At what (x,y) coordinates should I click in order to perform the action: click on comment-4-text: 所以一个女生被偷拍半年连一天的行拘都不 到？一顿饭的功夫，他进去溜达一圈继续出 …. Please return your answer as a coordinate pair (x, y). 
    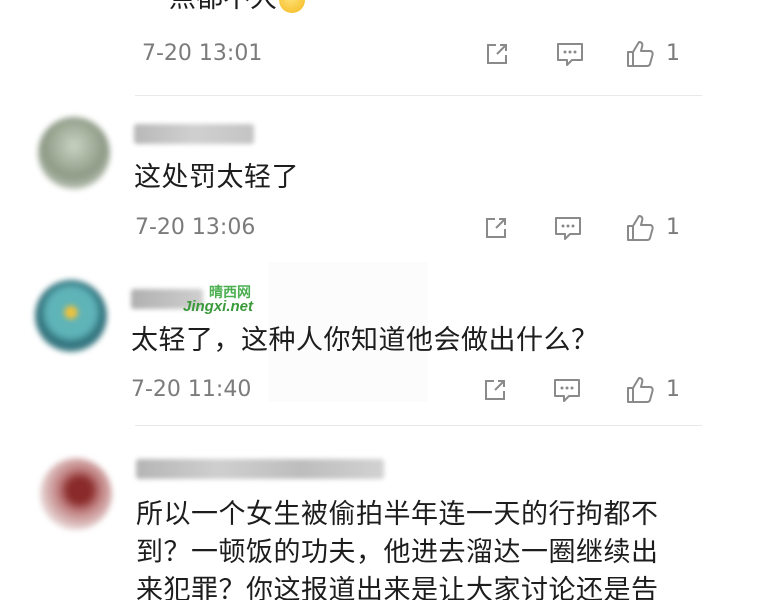
    Looking at the image, I should click on (397, 548).